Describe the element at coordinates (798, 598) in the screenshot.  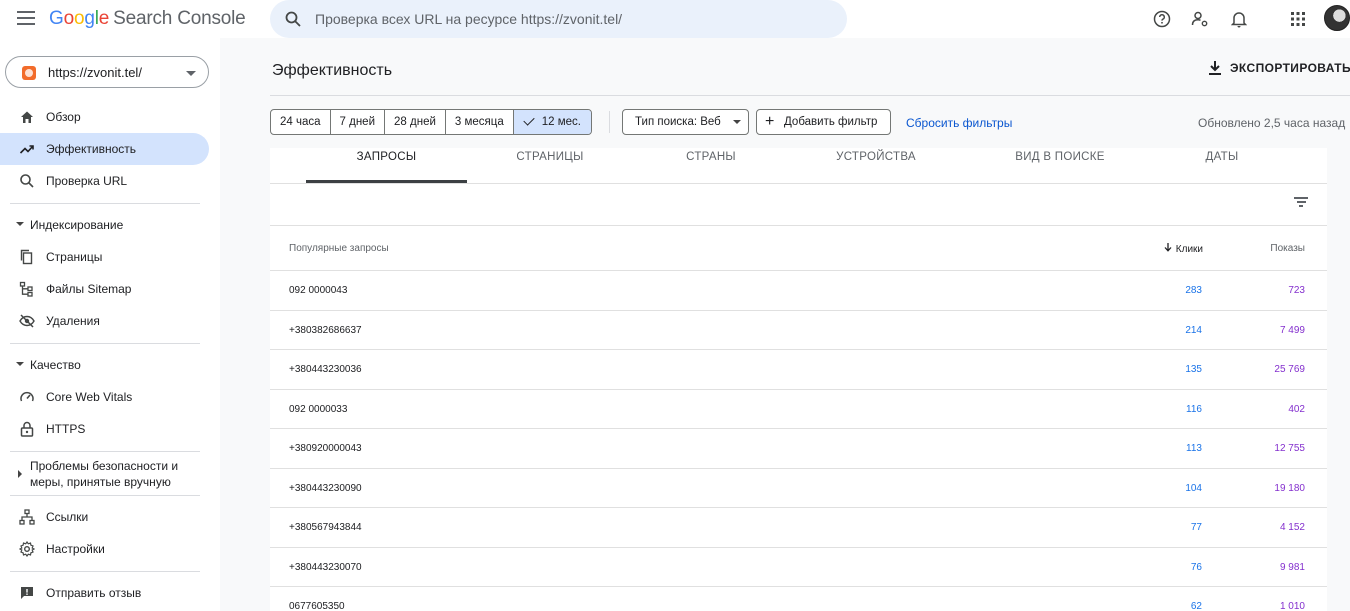
I see `table-row: 0677605350 62 1 010` at that location.